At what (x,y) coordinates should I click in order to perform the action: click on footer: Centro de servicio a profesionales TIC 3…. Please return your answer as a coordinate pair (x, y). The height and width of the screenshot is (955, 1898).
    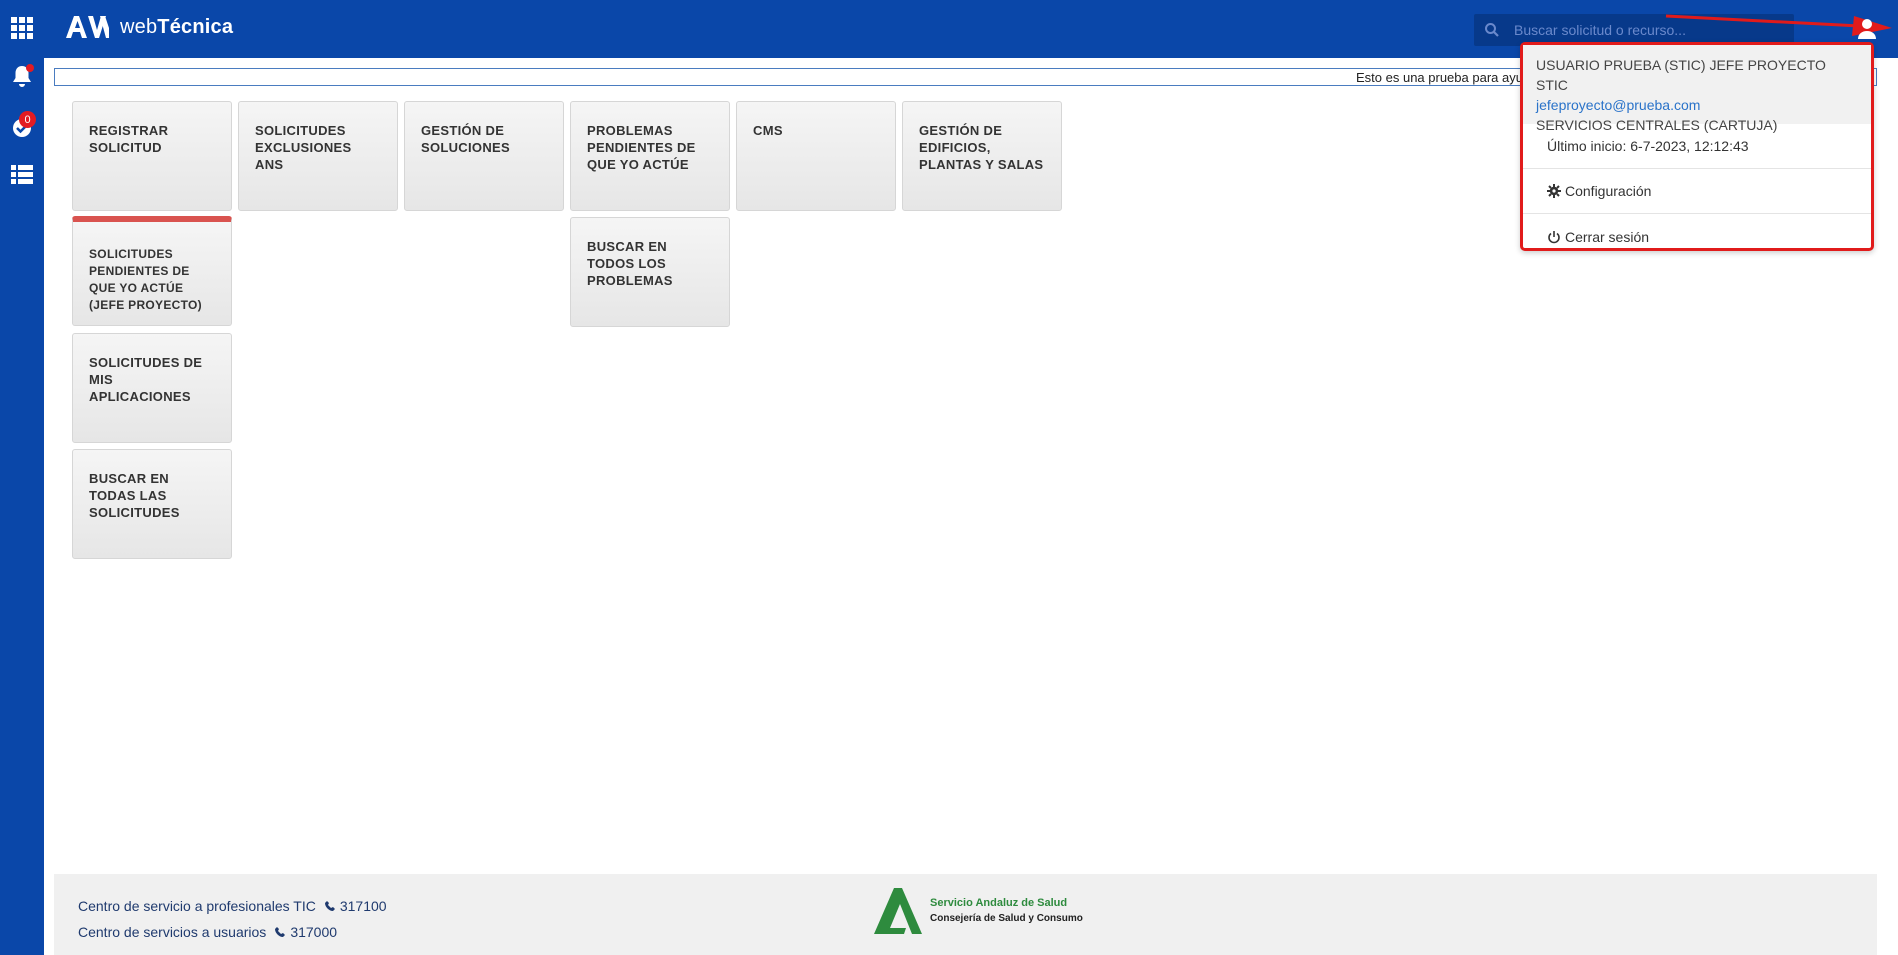
    Looking at the image, I should click on (965, 914).